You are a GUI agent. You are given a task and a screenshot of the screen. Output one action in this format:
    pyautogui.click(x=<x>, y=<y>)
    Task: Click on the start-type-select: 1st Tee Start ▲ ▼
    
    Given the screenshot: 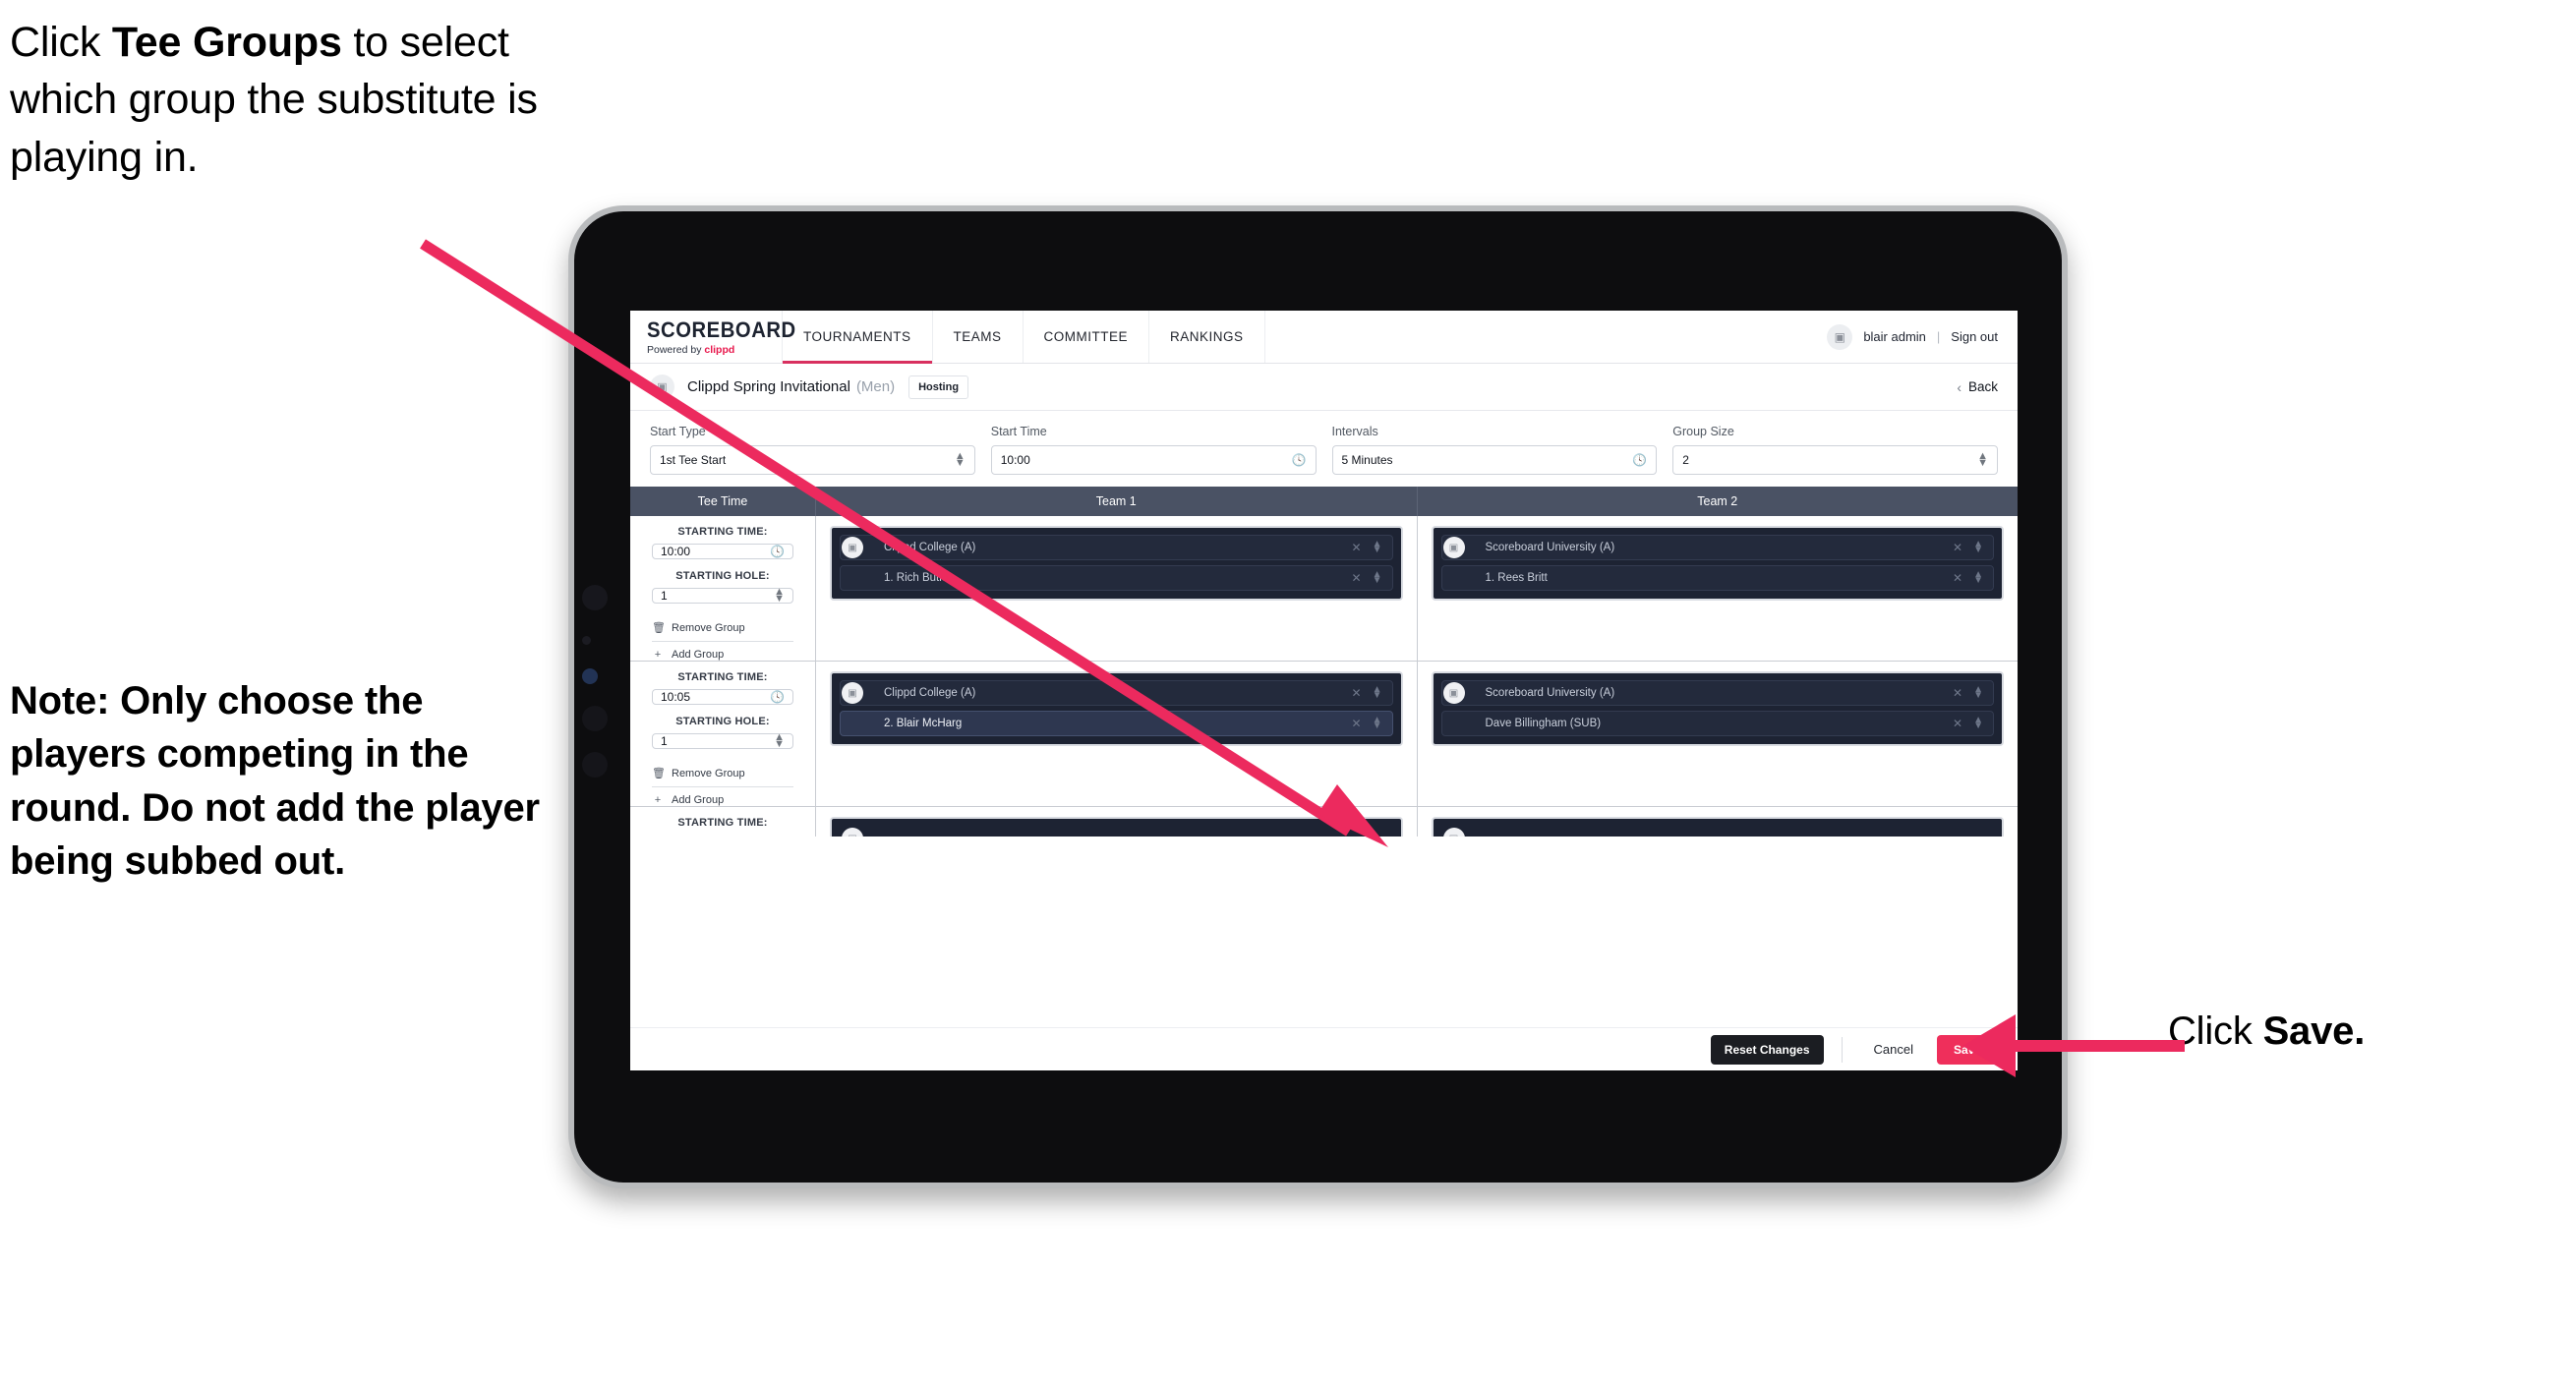 What is the action you would take?
    pyautogui.click(x=812, y=460)
    